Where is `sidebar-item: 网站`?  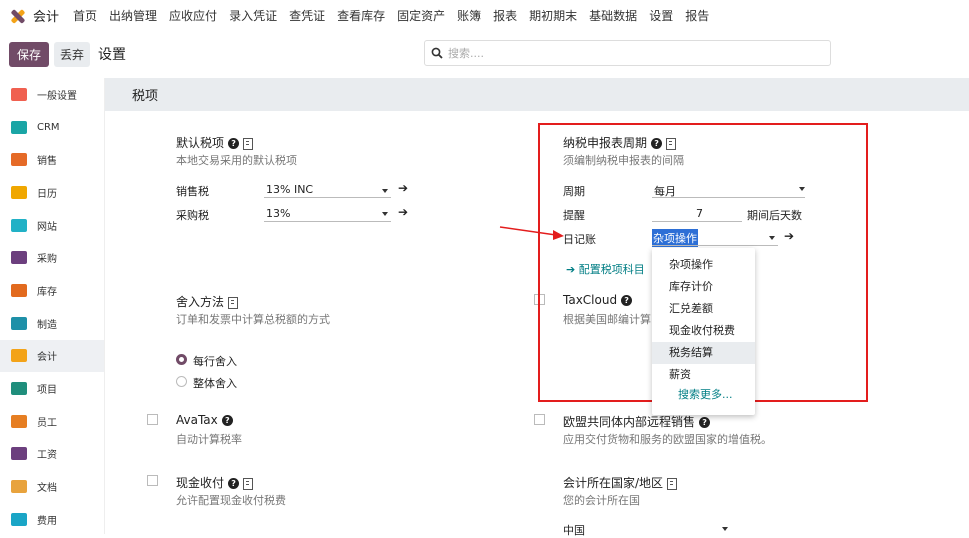 sidebar-item: 网站 is located at coordinates (52, 225).